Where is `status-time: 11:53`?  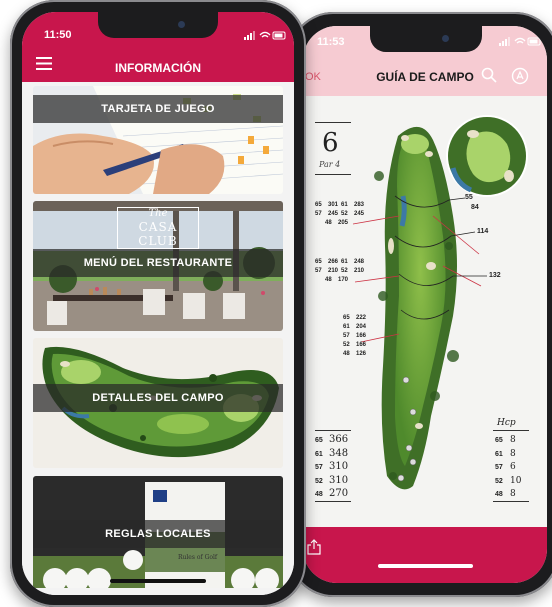
status-time: 11:53 is located at coordinates (331, 42).